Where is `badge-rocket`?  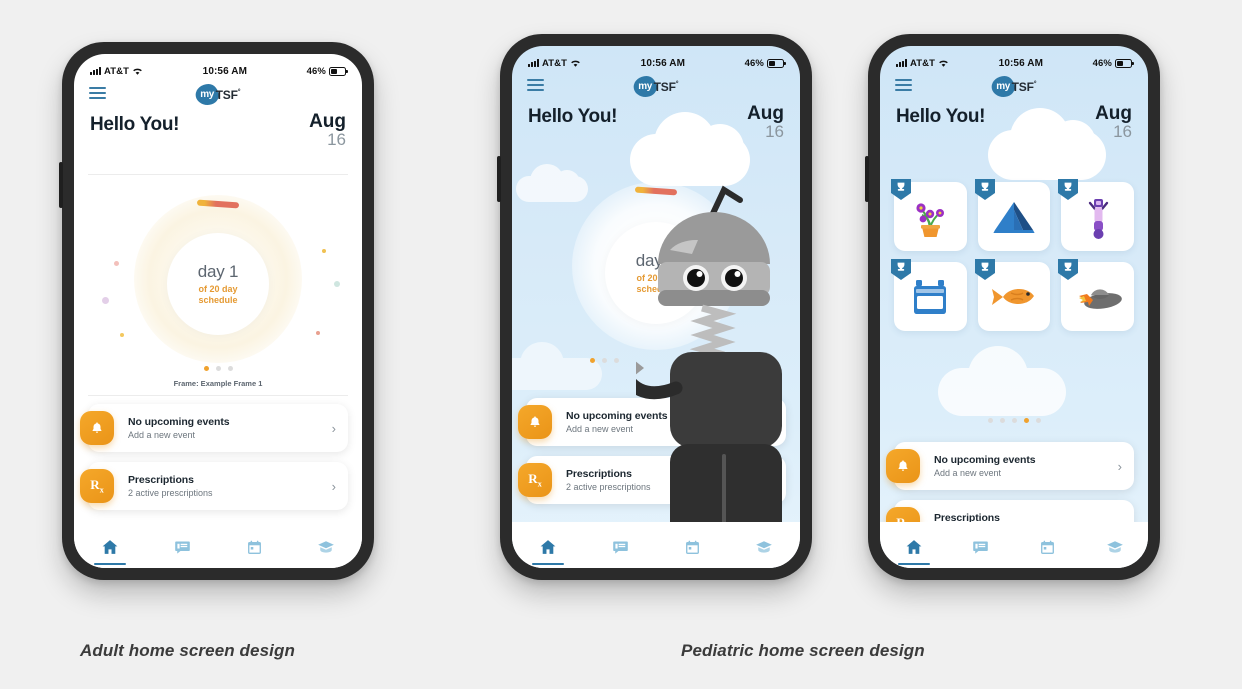 badge-rocket is located at coordinates (1096, 295).